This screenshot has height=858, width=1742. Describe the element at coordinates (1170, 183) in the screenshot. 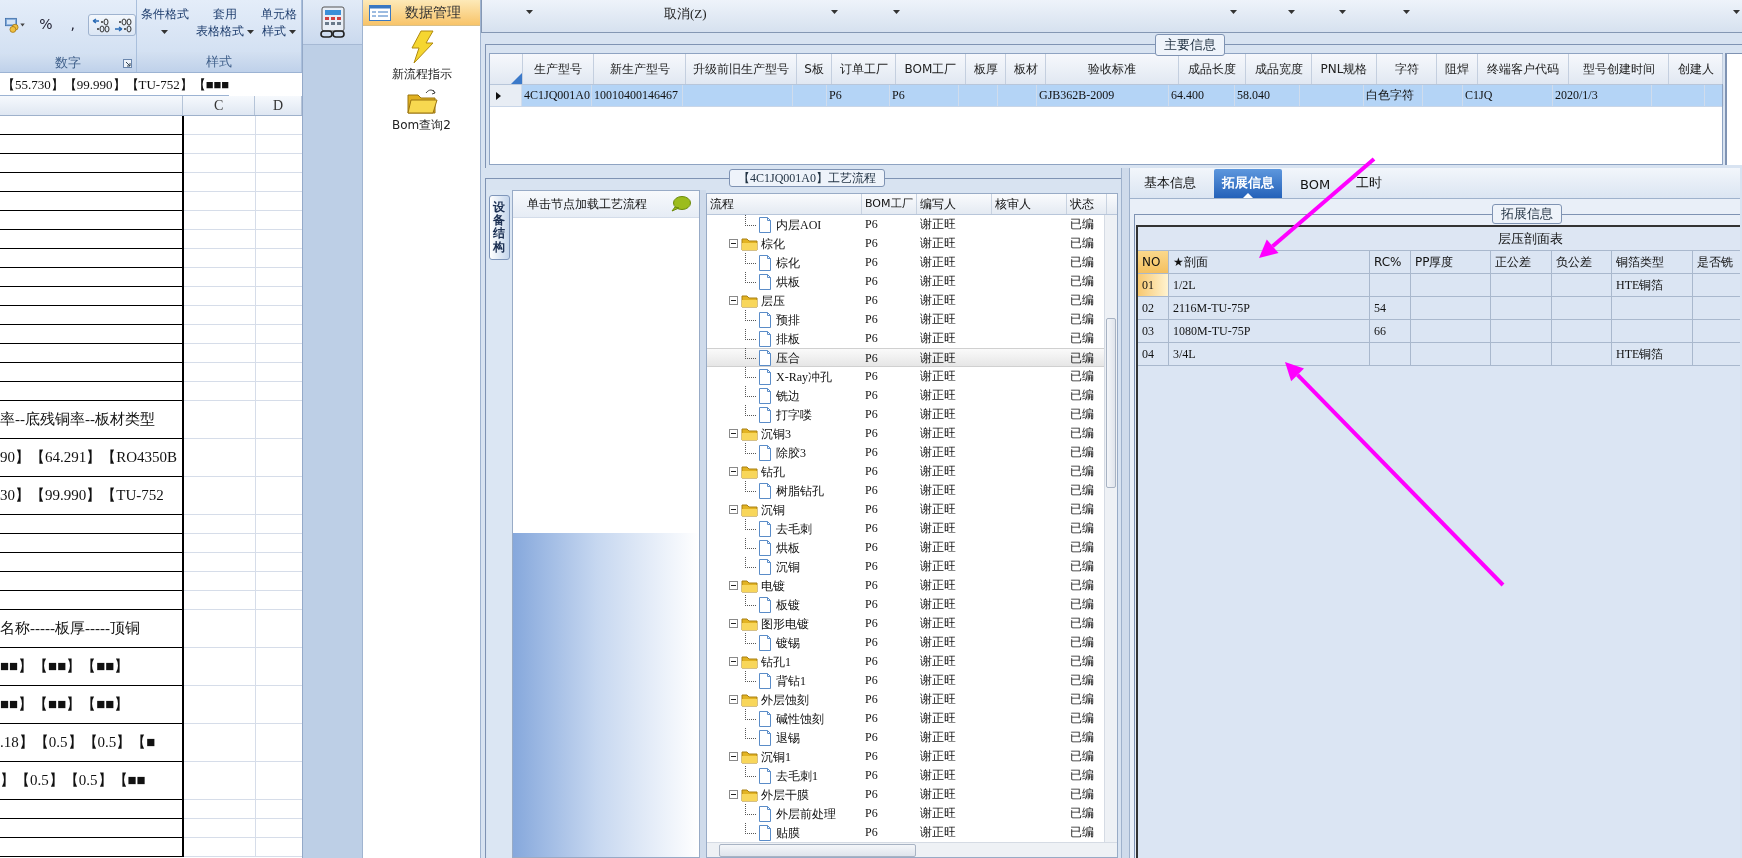

I see `tab: 基本信息` at that location.